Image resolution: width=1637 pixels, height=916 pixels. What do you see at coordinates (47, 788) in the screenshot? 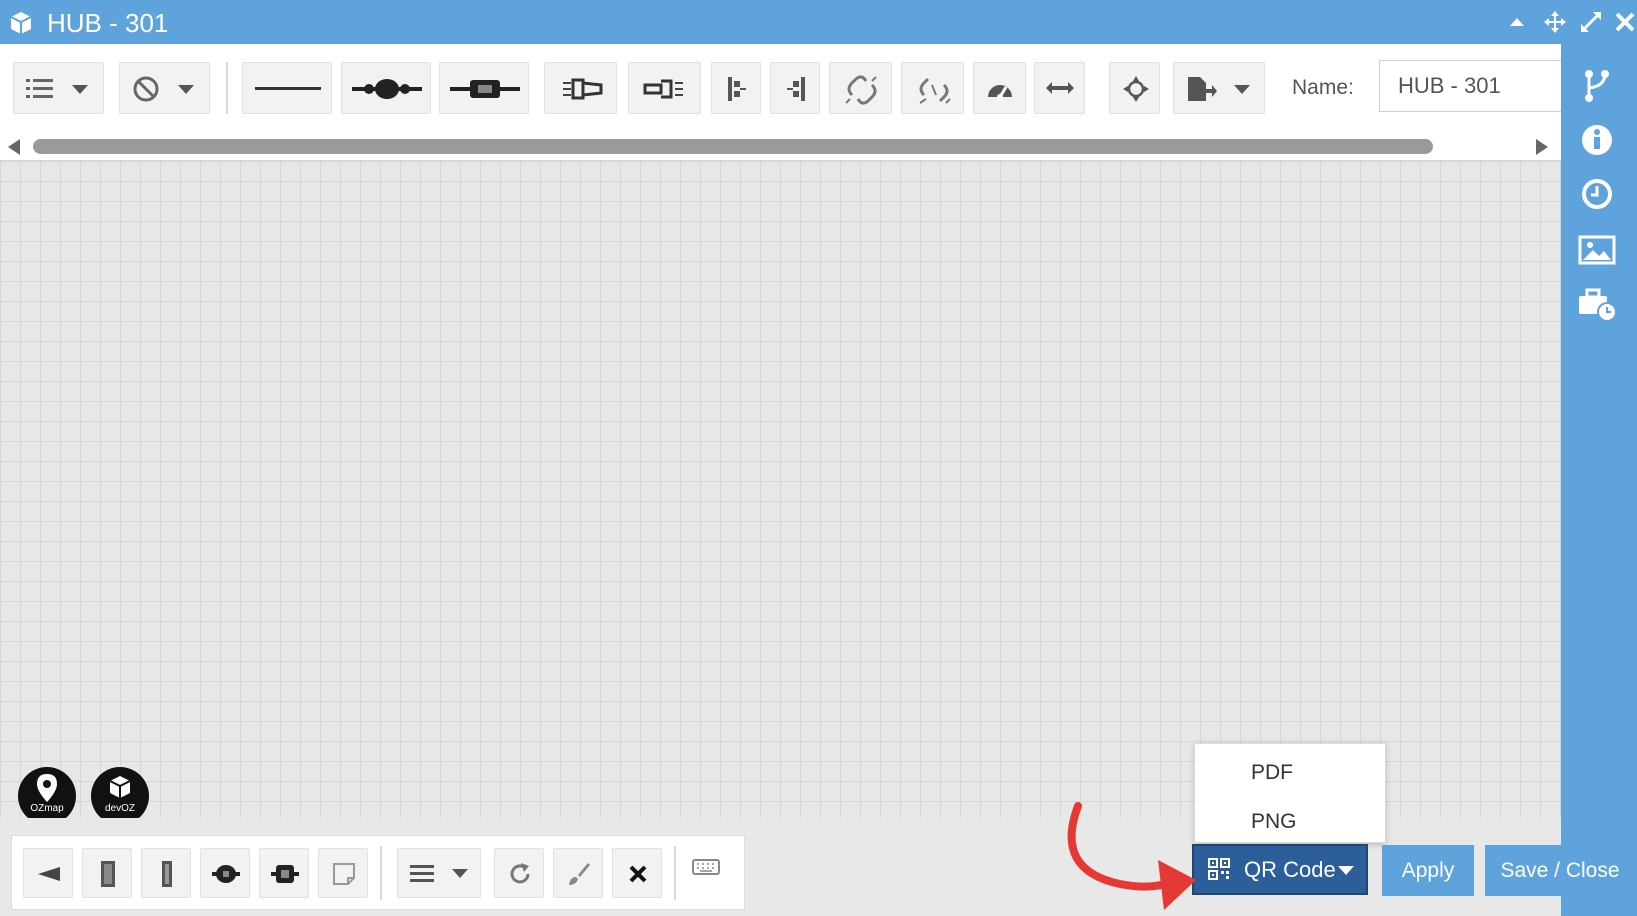
I see `map-pin-icon` at bounding box center [47, 788].